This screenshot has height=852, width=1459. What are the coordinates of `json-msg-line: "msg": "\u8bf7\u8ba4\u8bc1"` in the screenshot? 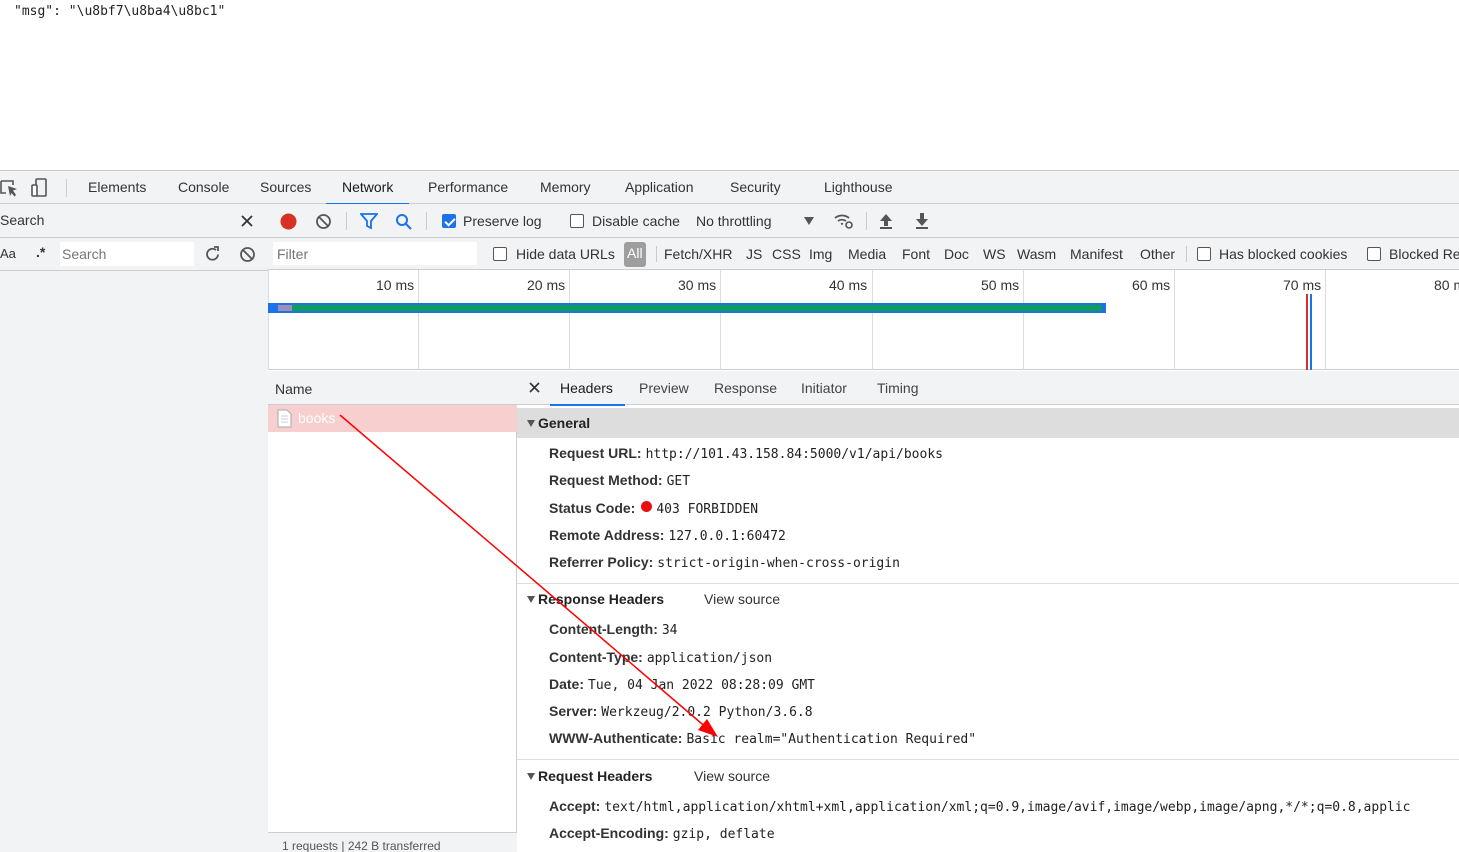 It's located at (120, 11).